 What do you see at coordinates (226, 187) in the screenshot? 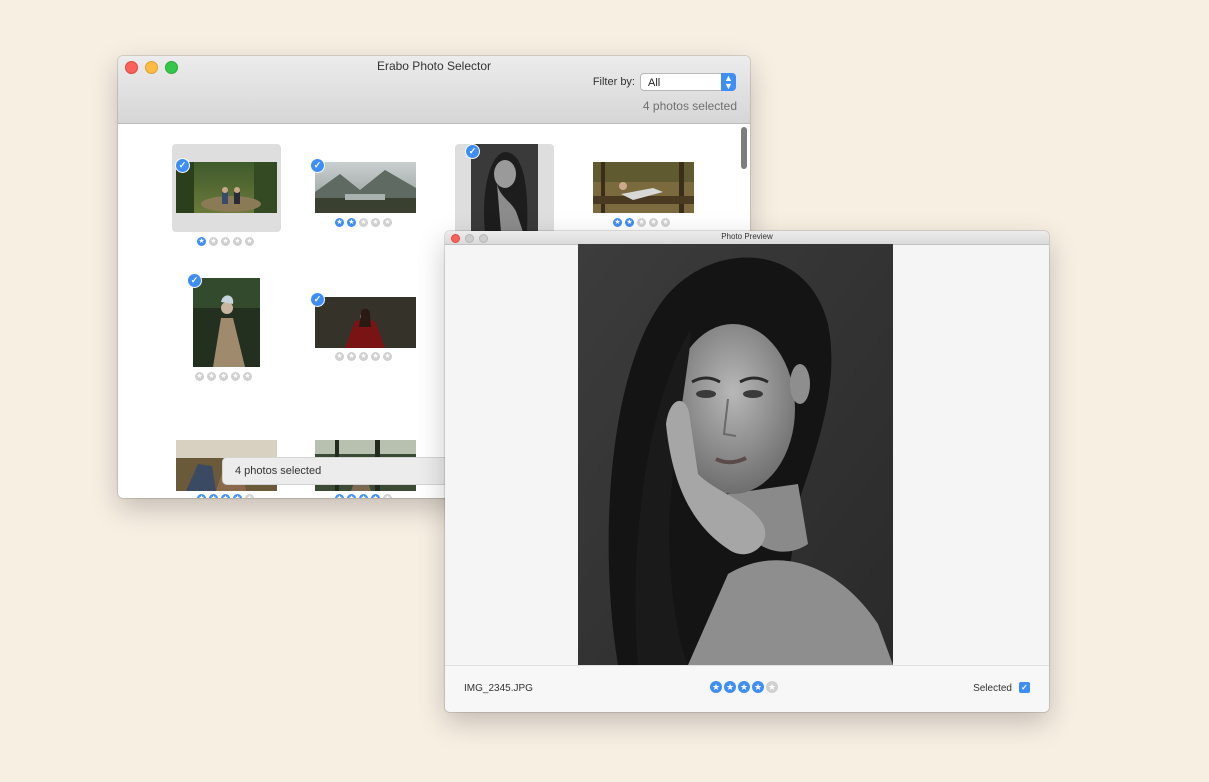
I see `thumbnail-forest-family` at bounding box center [226, 187].